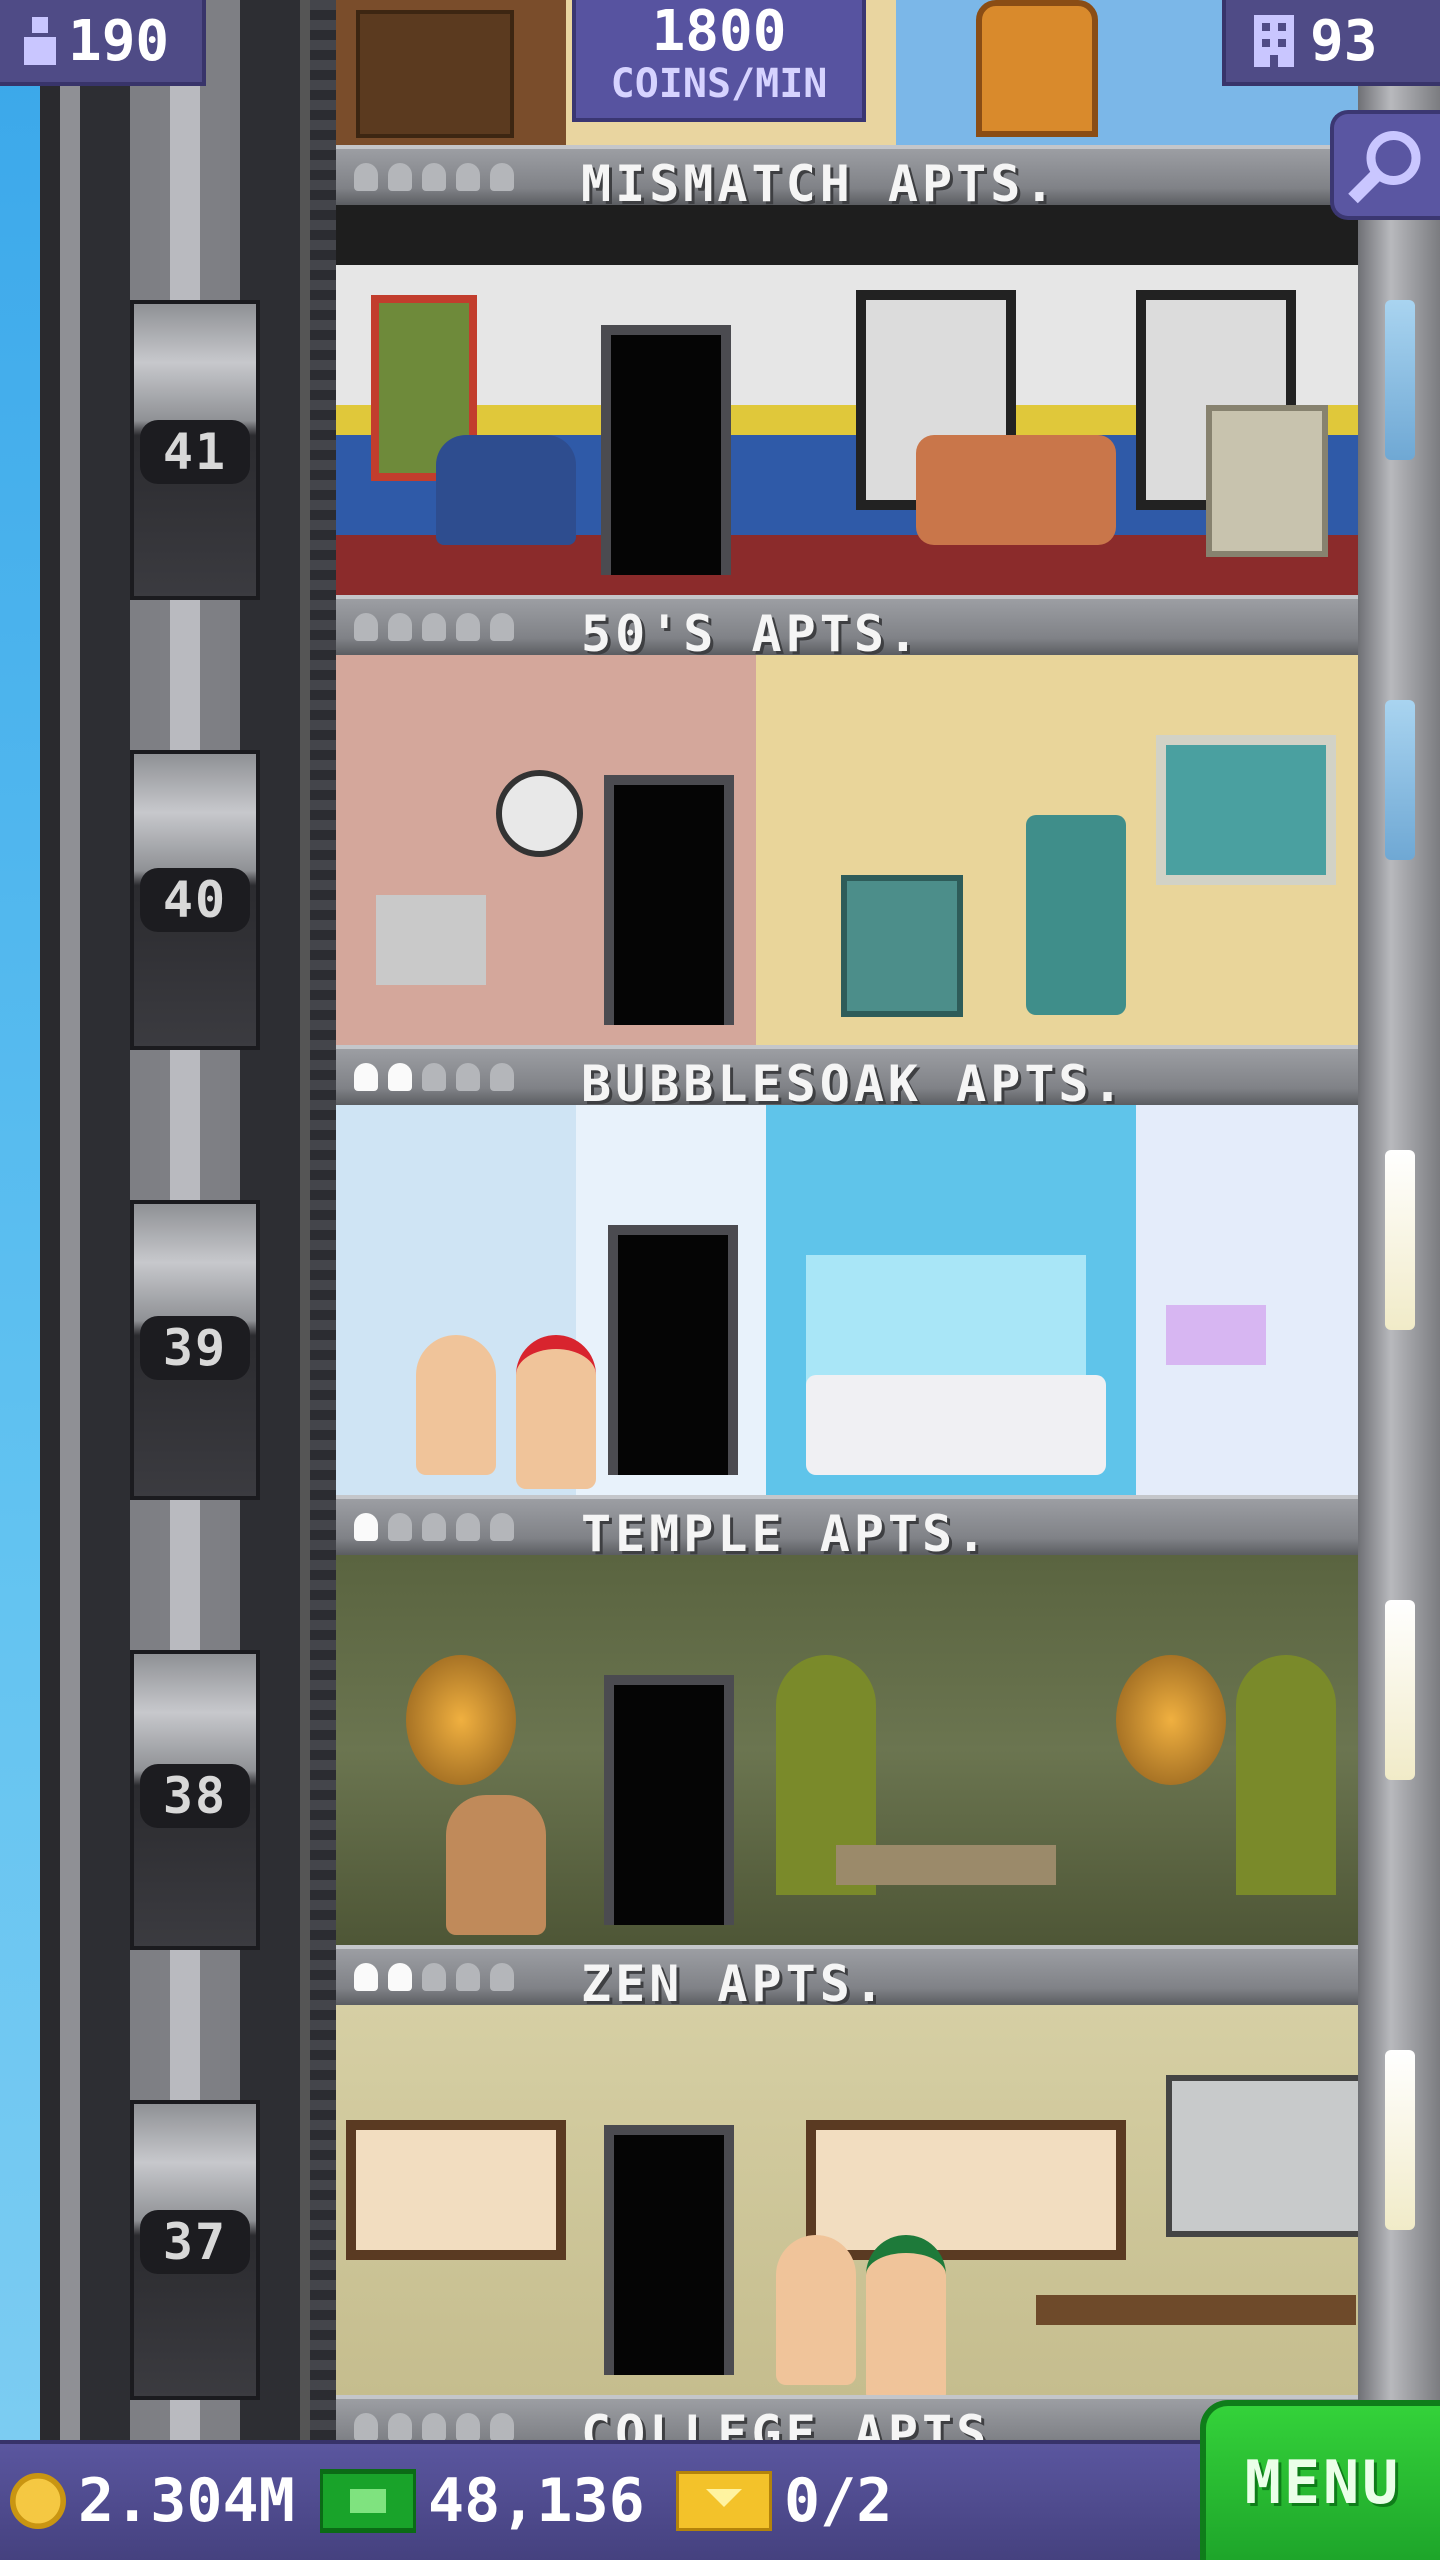 Image resolution: width=1440 pixels, height=2560 pixels. I want to click on top-bar: 190 1800 COINS/MIN 93, so click(720, 61).